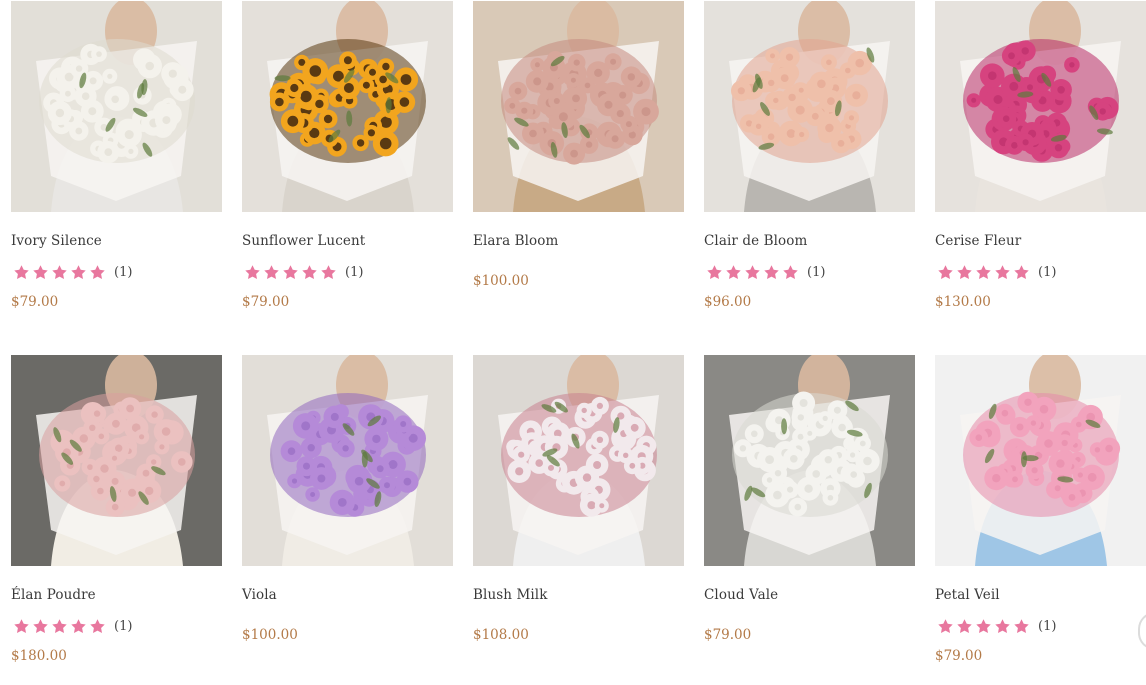  Describe the element at coordinates (978, 241) in the screenshot. I see `product-name: Cerise Fleur` at that location.